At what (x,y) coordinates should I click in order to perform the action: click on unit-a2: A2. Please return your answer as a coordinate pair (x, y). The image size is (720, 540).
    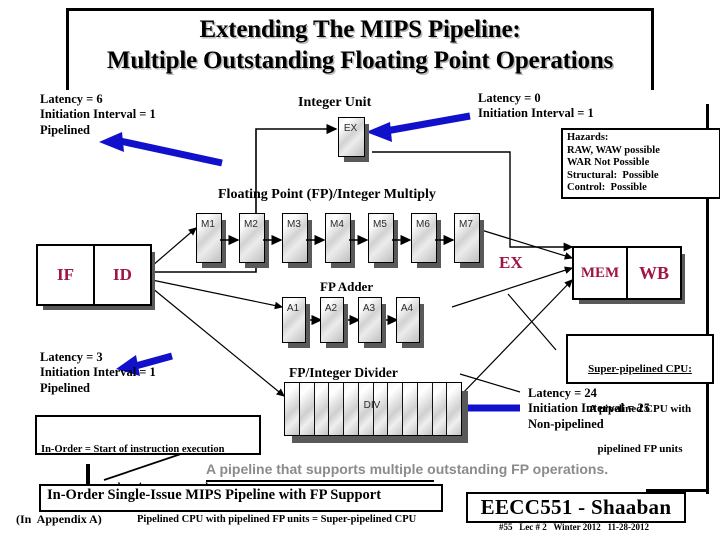
    Looking at the image, I should click on (334, 322).